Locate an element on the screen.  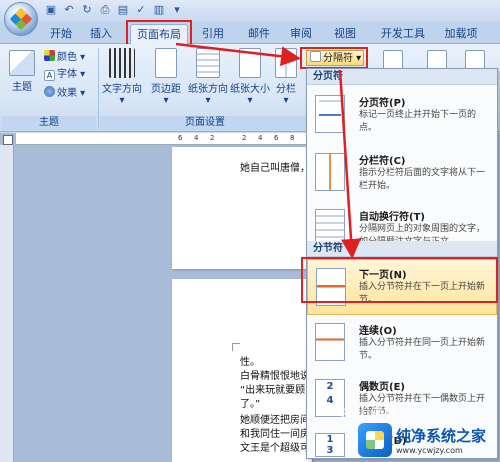
colors-label: 颜色 is located at coordinates (67, 57).